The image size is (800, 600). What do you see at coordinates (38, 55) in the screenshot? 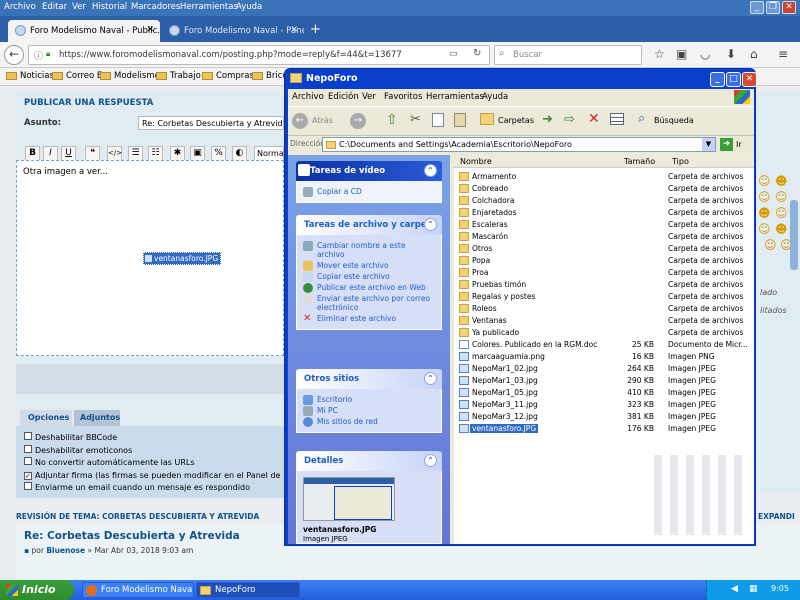
I see `info-icon: ⓘ` at bounding box center [38, 55].